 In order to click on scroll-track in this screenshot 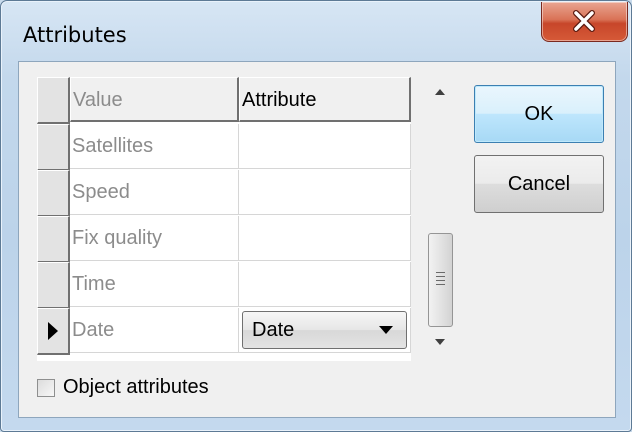, I will do `click(440, 219)`.